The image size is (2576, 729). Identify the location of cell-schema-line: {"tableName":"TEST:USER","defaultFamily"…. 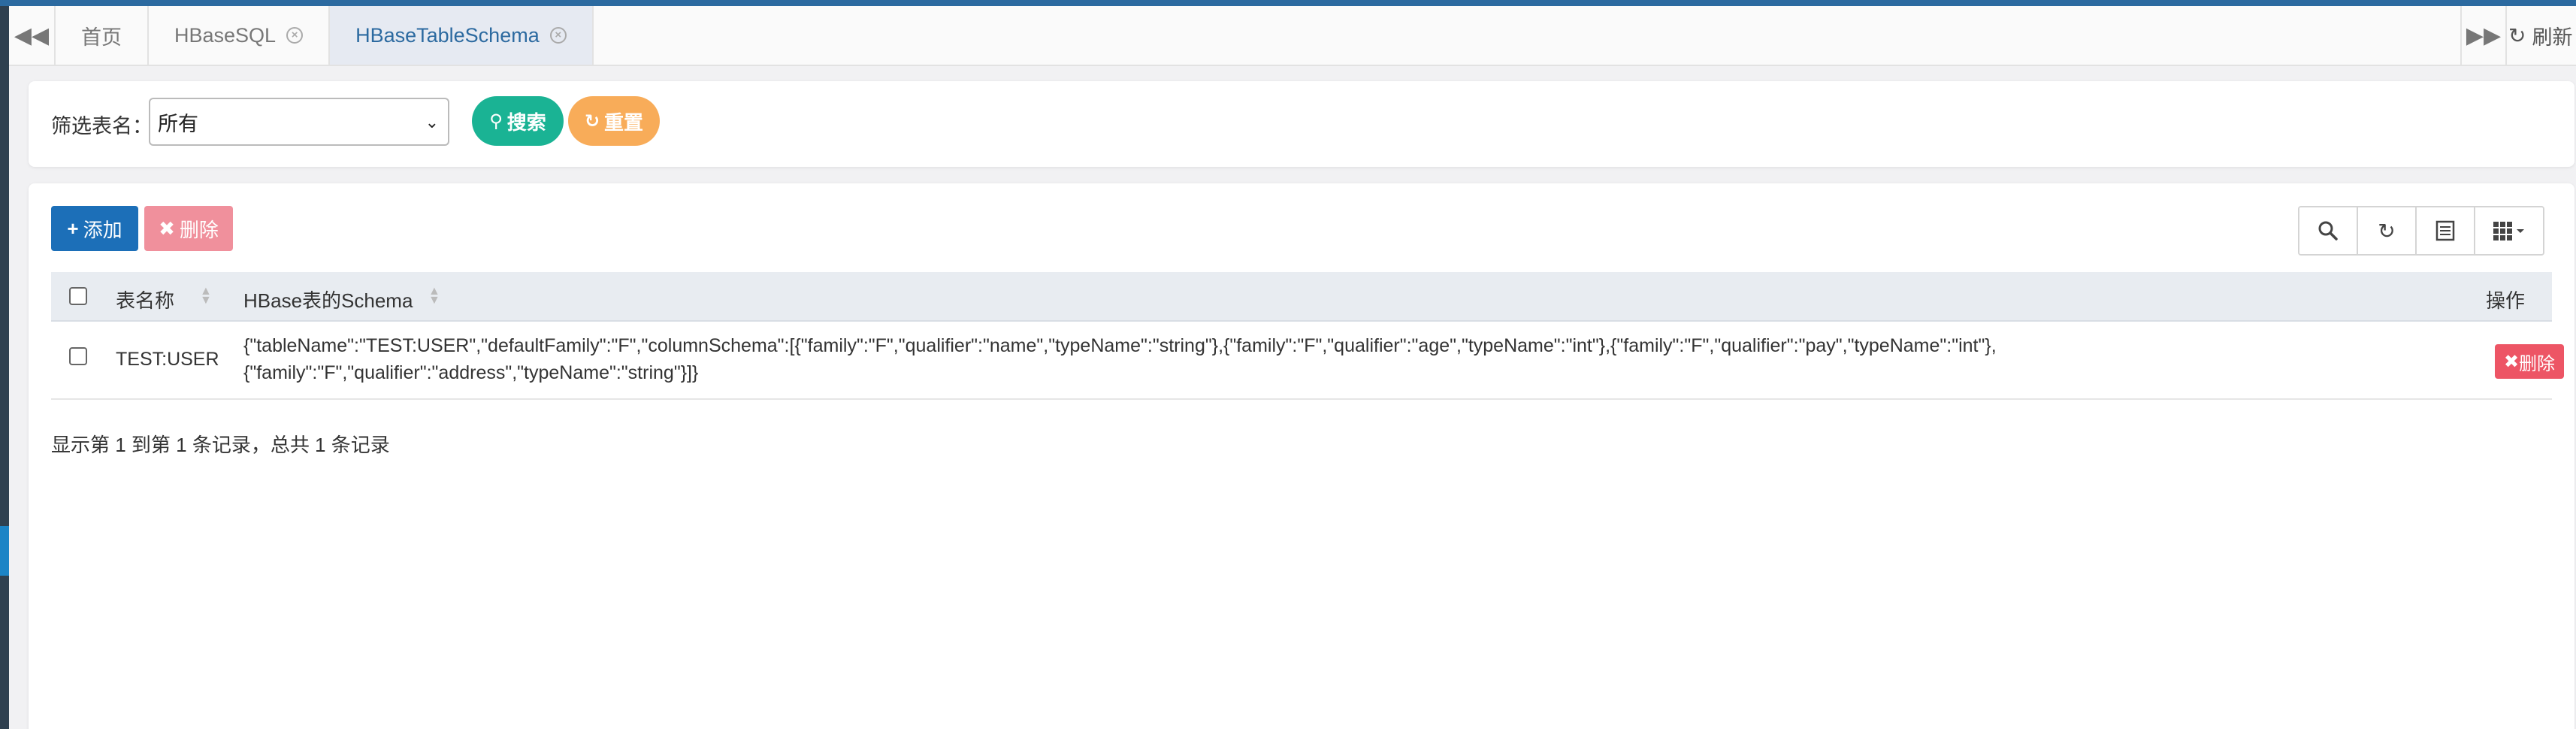
(1120, 345).